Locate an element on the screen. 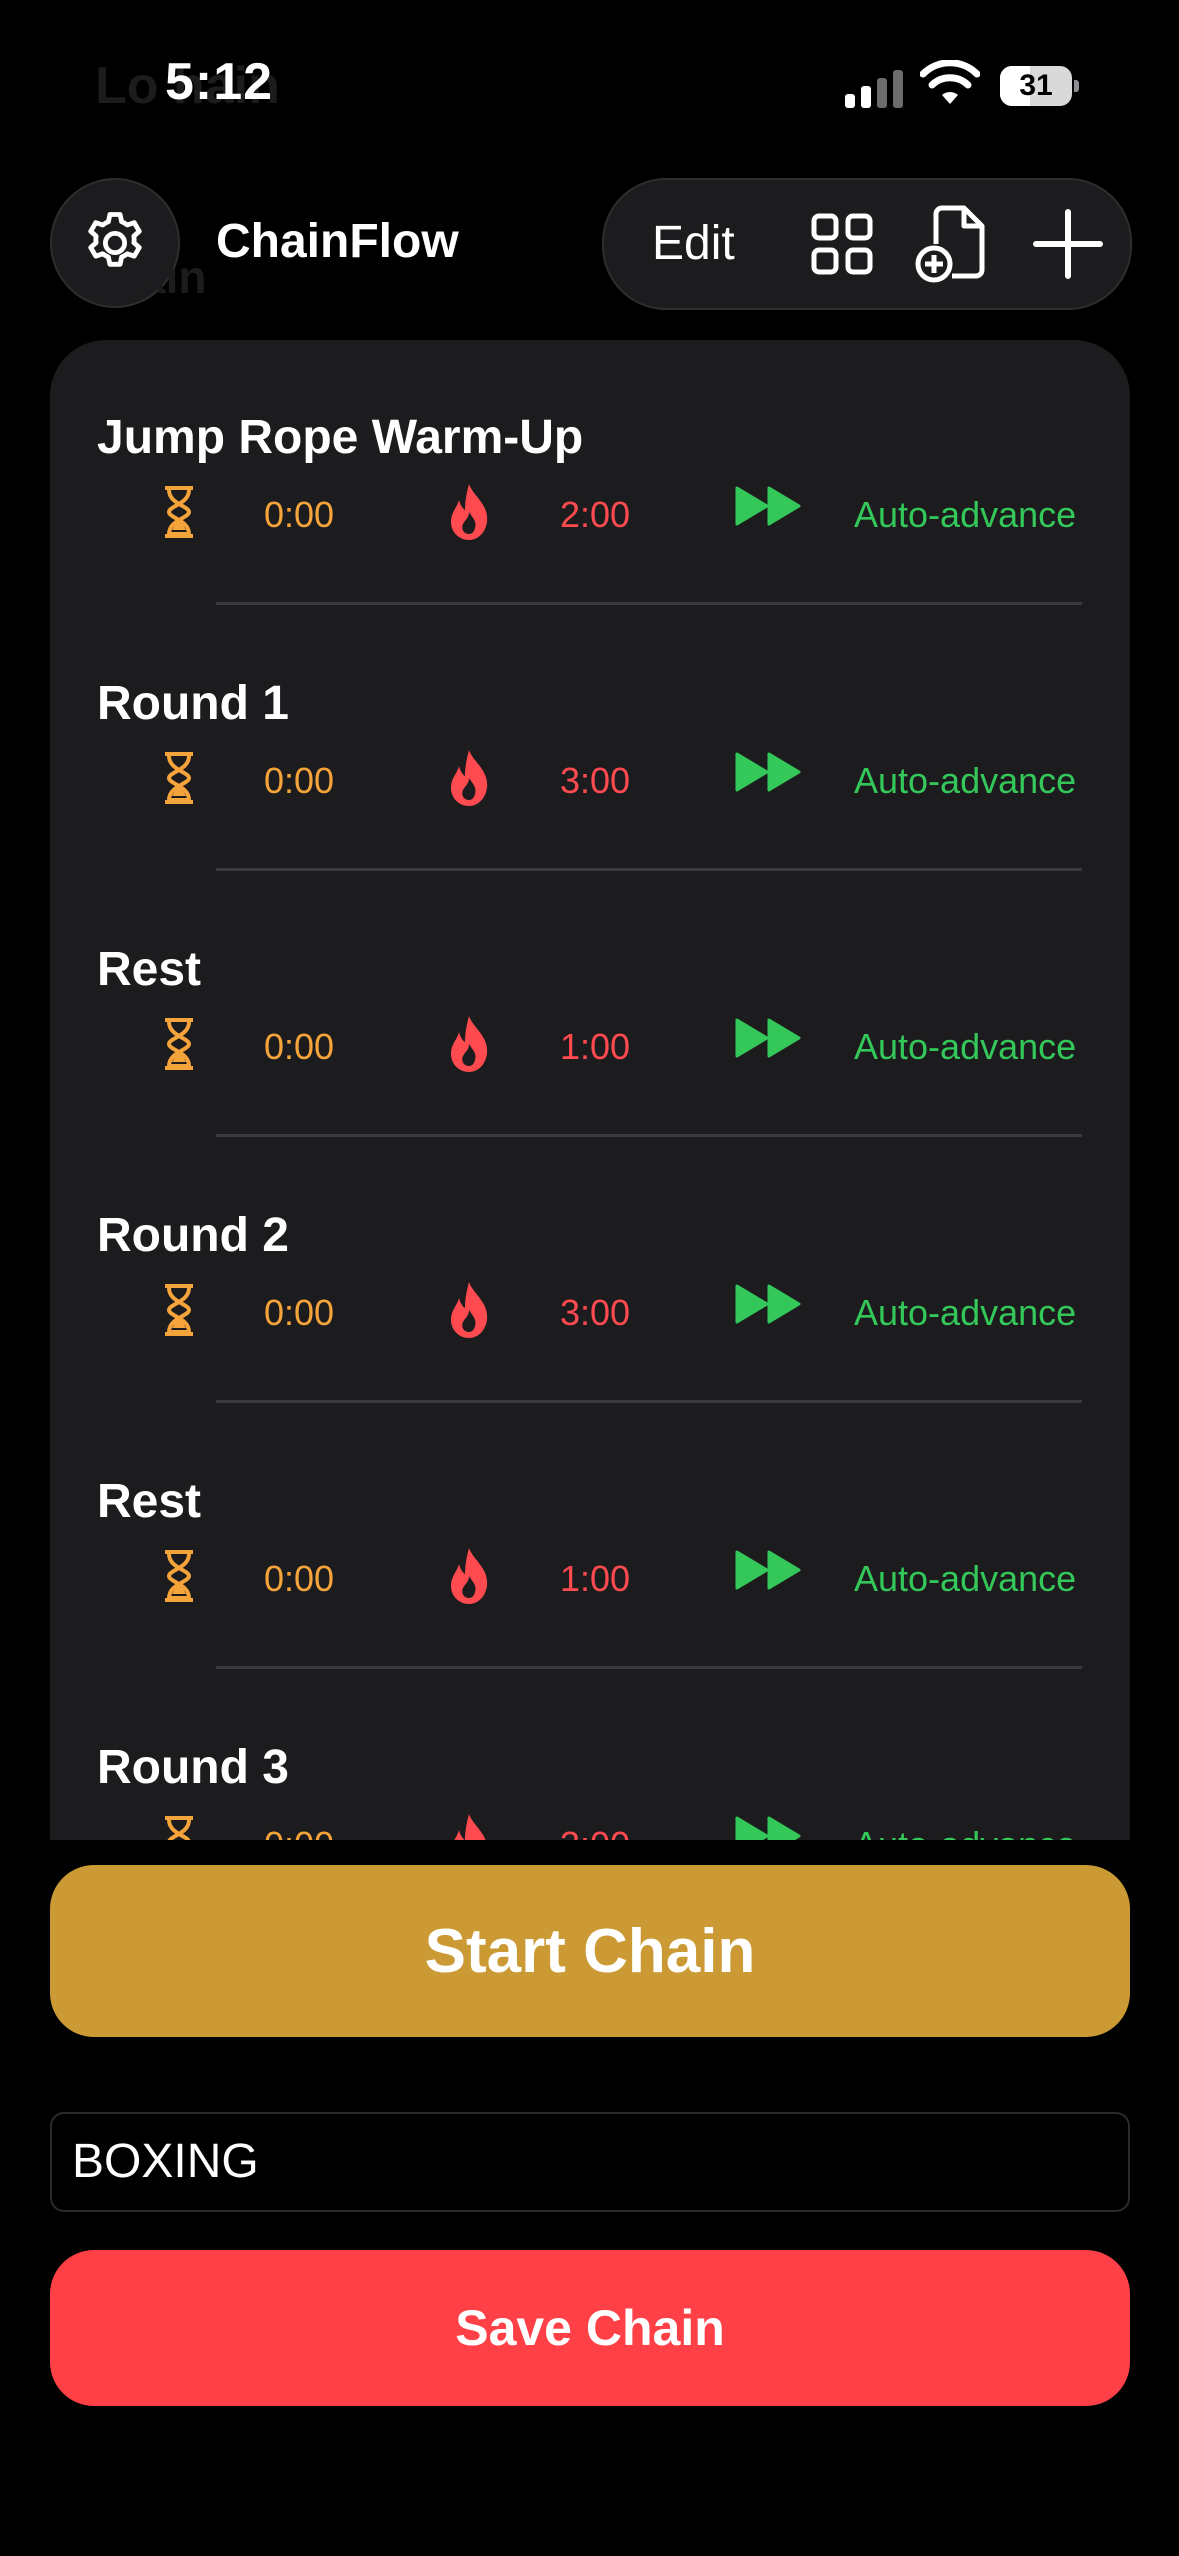 Image resolution: width=1179 pixels, height=2556 pixels. chain-step: Round 1 0:00 3:00 Auto-advance is located at coordinates (590, 739).